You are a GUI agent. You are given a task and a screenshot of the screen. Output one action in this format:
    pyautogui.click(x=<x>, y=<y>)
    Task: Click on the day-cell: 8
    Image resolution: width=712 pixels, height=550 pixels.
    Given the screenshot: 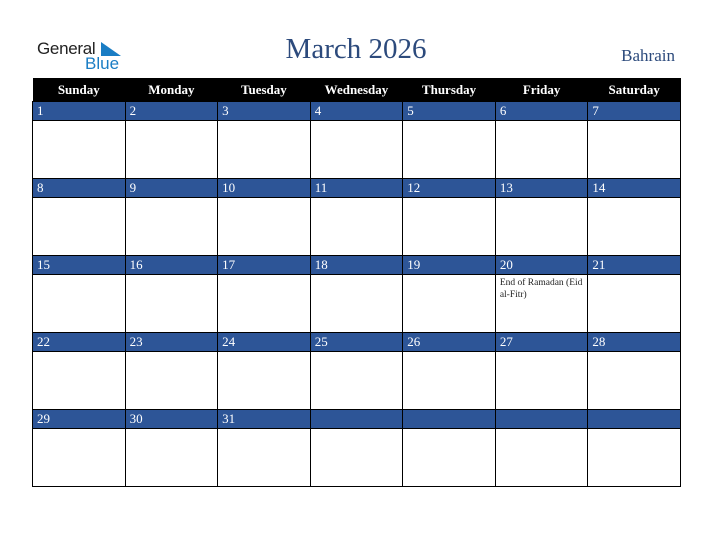 What is the action you would take?
    pyautogui.click(x=79, y=217)
    